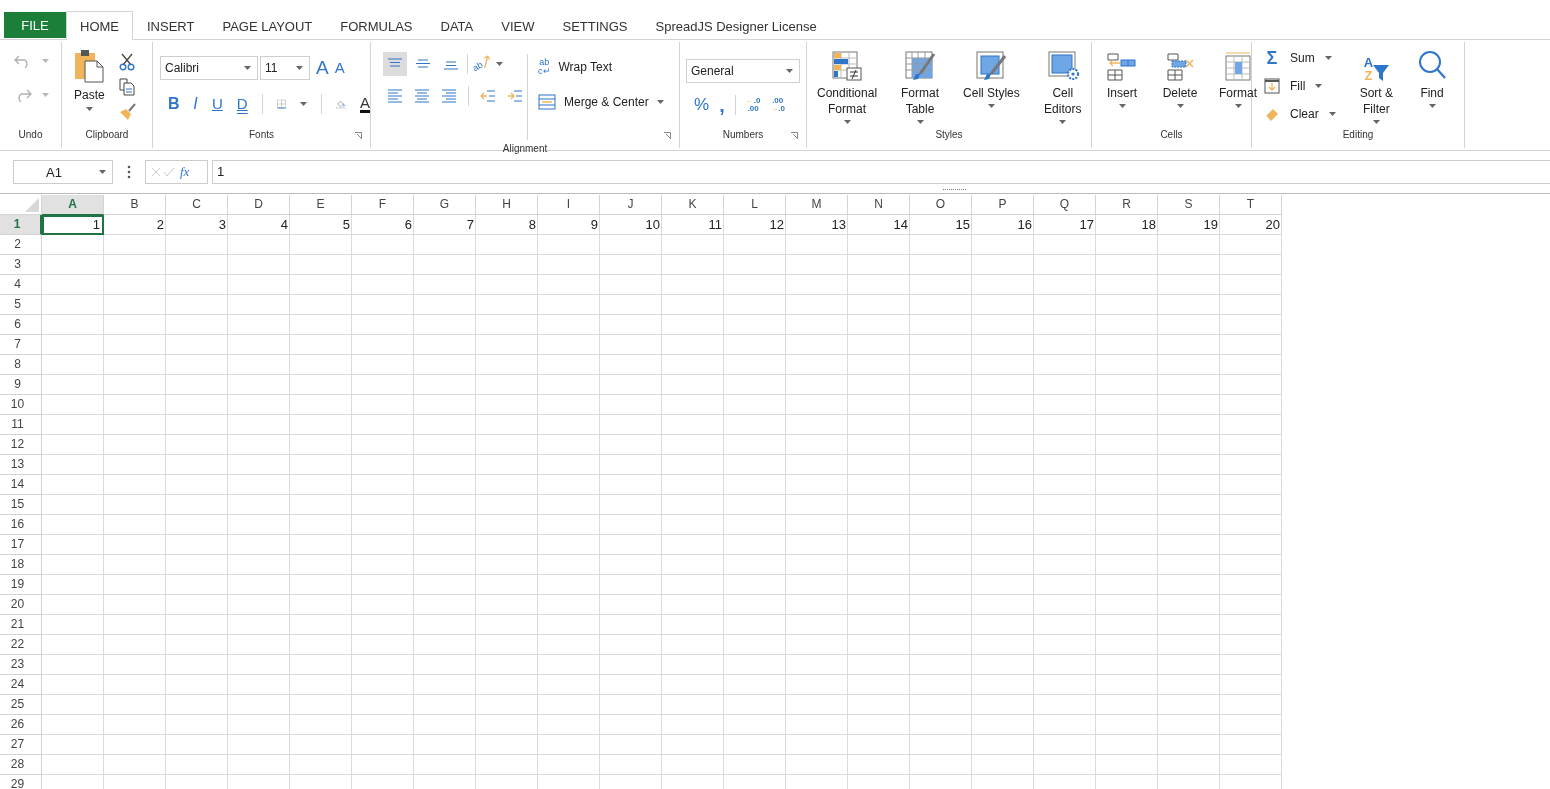 This screenshot has height=789, width=1550. What do you see at coordinates (21, 685) in the screenshot?
I see `row-header: 24` at bounding box center [21, 685].